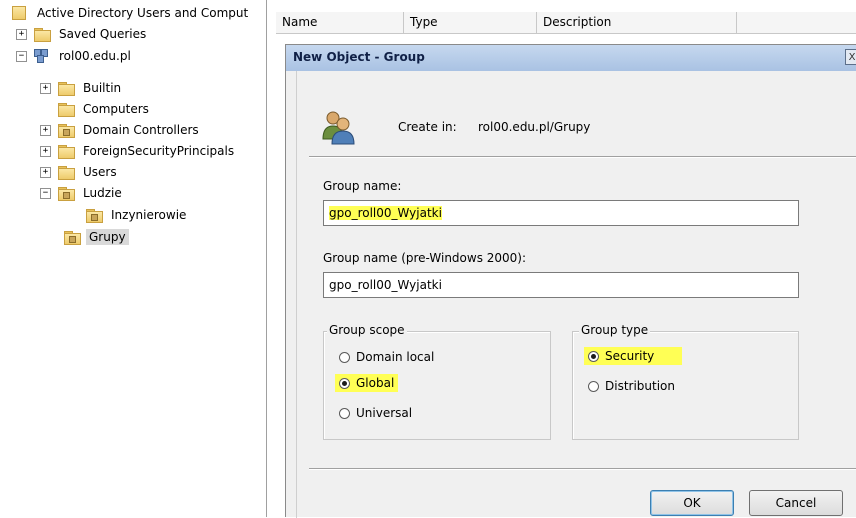  I want to click on column-header-name: Name, so click(340, 22).